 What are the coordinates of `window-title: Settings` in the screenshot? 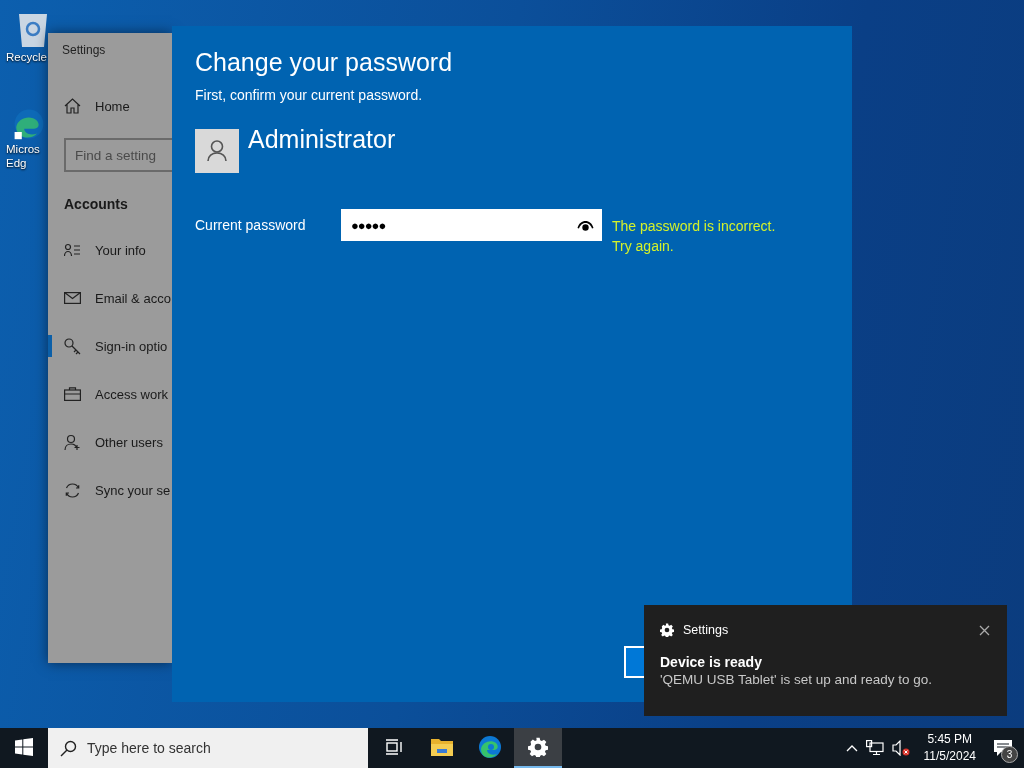 It's located at (84, 50).